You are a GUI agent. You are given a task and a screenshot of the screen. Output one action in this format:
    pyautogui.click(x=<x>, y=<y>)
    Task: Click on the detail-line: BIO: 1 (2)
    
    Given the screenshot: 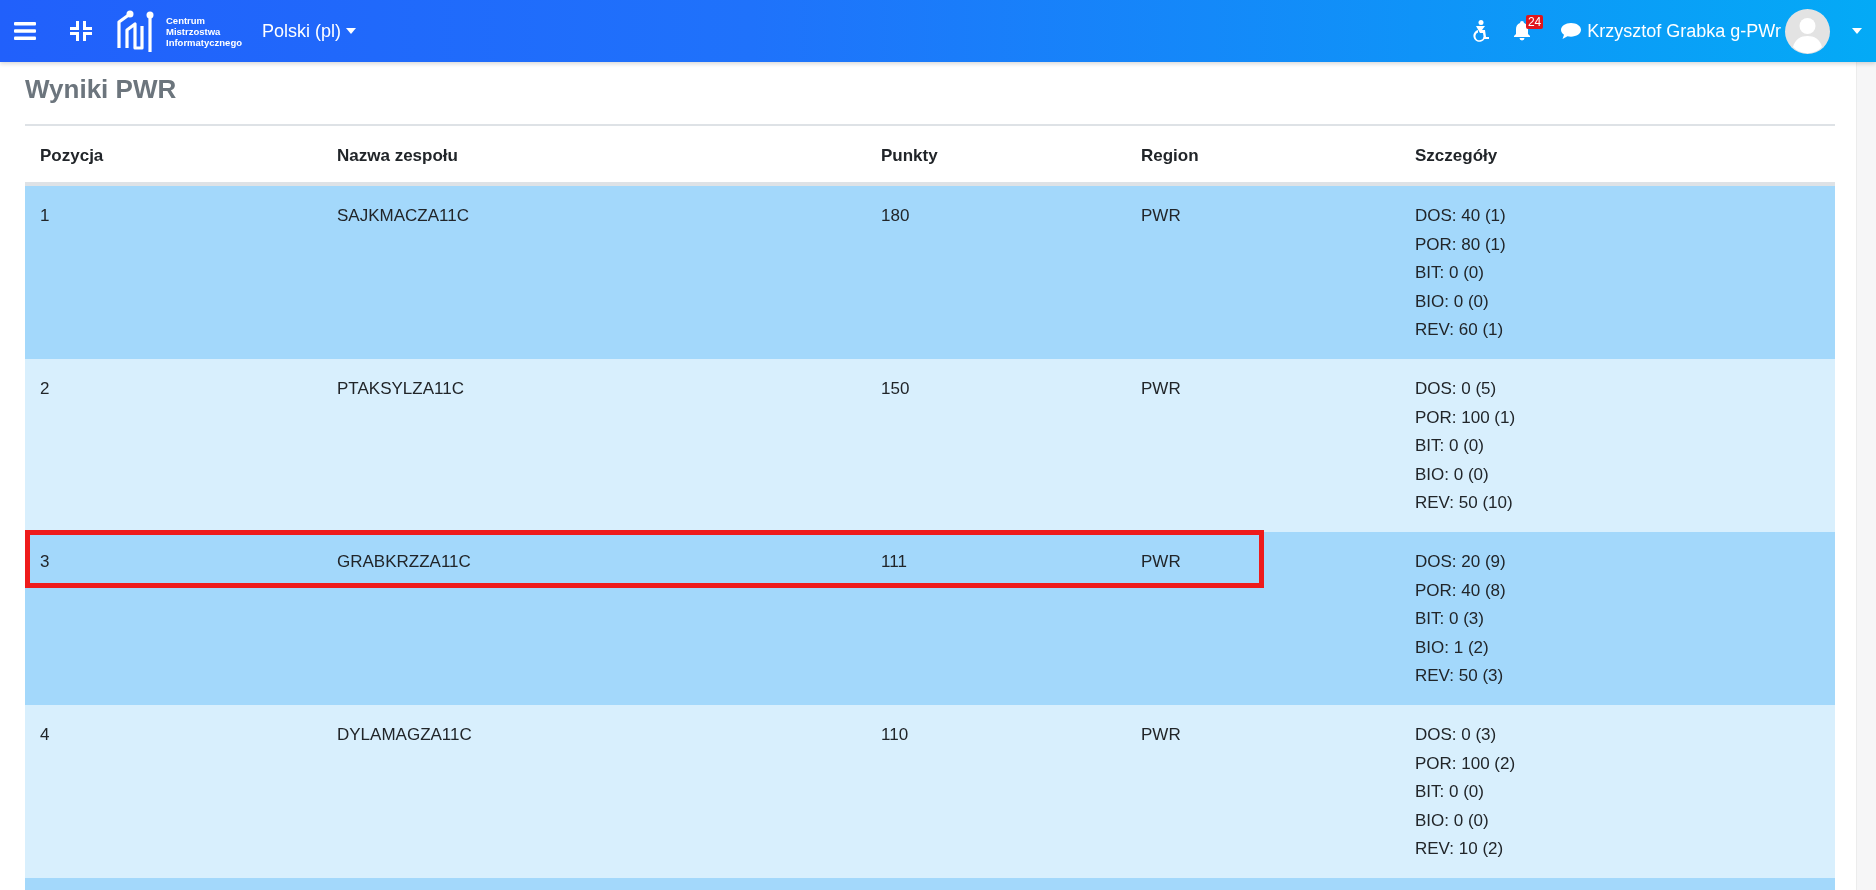 What is the action you would take?
    pyautogui.click(x=1452, y=647)
    